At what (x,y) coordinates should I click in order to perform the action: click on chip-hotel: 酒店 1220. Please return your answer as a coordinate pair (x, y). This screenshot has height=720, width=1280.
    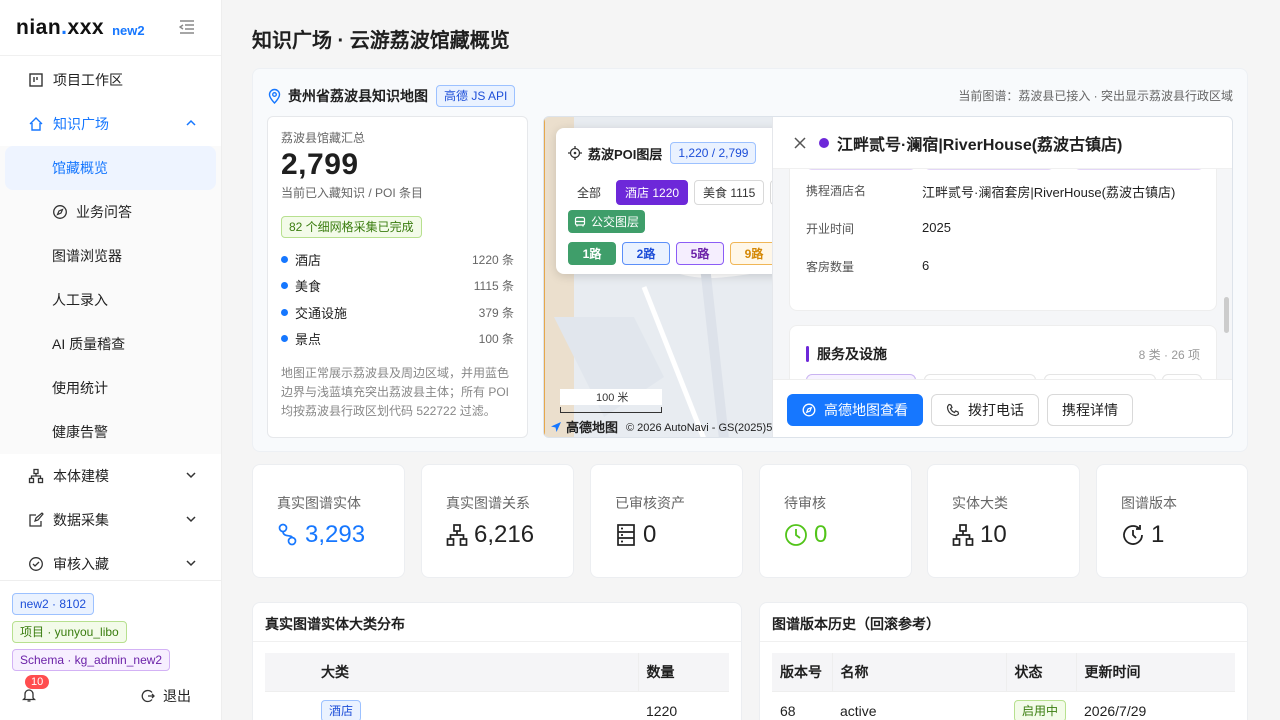
    Looking at the image, I should click on (652, 192).